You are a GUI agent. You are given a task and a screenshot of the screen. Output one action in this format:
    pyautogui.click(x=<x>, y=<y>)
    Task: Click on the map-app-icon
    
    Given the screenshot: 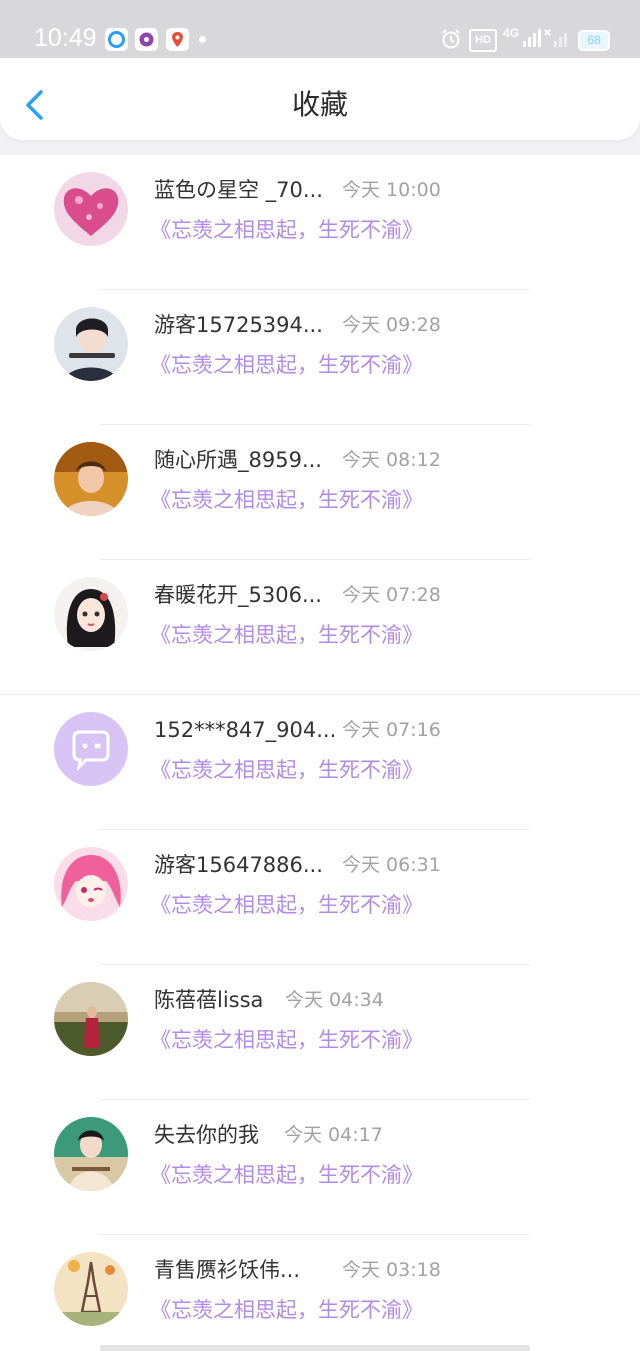 What is the action you would take?
    pyautogui.click(x=177, y=39)
    